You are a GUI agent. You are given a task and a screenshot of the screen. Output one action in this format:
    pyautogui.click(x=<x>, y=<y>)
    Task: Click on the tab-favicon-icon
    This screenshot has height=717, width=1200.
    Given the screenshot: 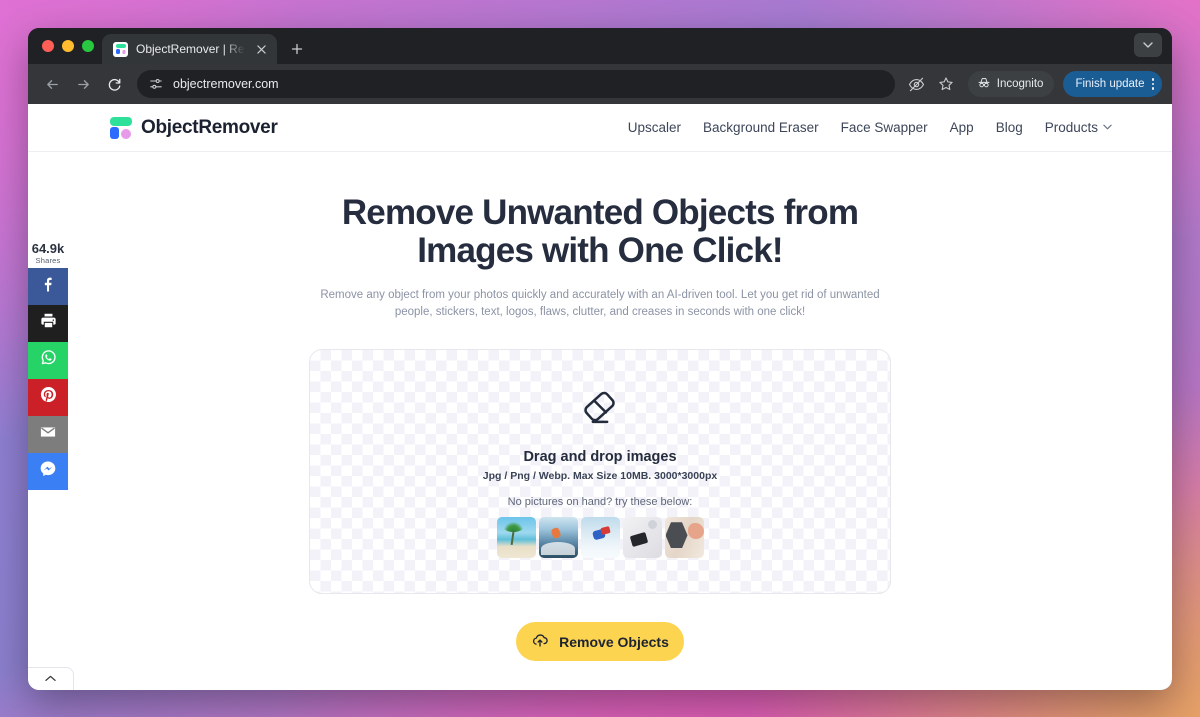 What is the action you would take?
    pyautogui.click(x=120, y=49)
    